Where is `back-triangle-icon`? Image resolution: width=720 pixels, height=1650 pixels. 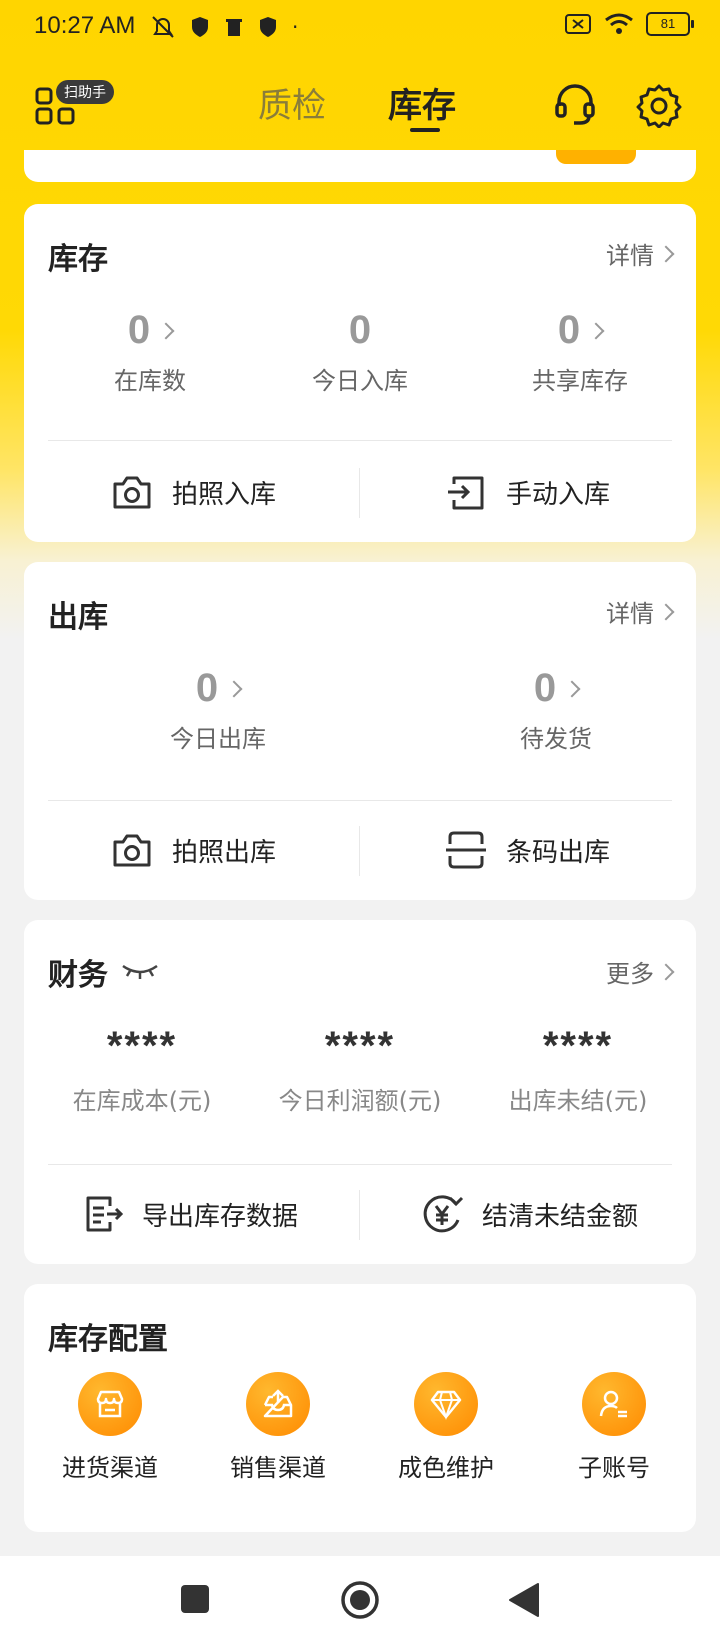
back-triangle-icon is located at coordinates (524, 1600).